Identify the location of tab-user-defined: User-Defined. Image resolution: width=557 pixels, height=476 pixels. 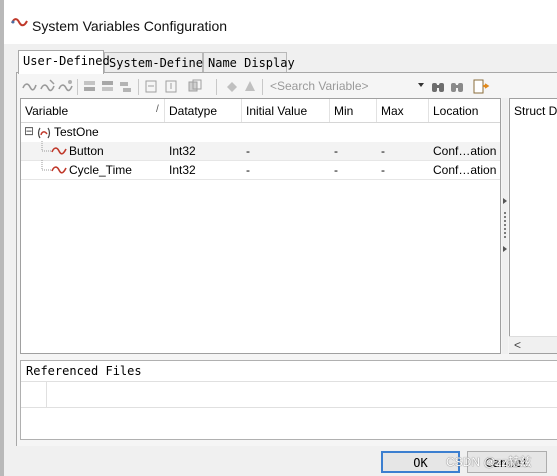
(64, 62).